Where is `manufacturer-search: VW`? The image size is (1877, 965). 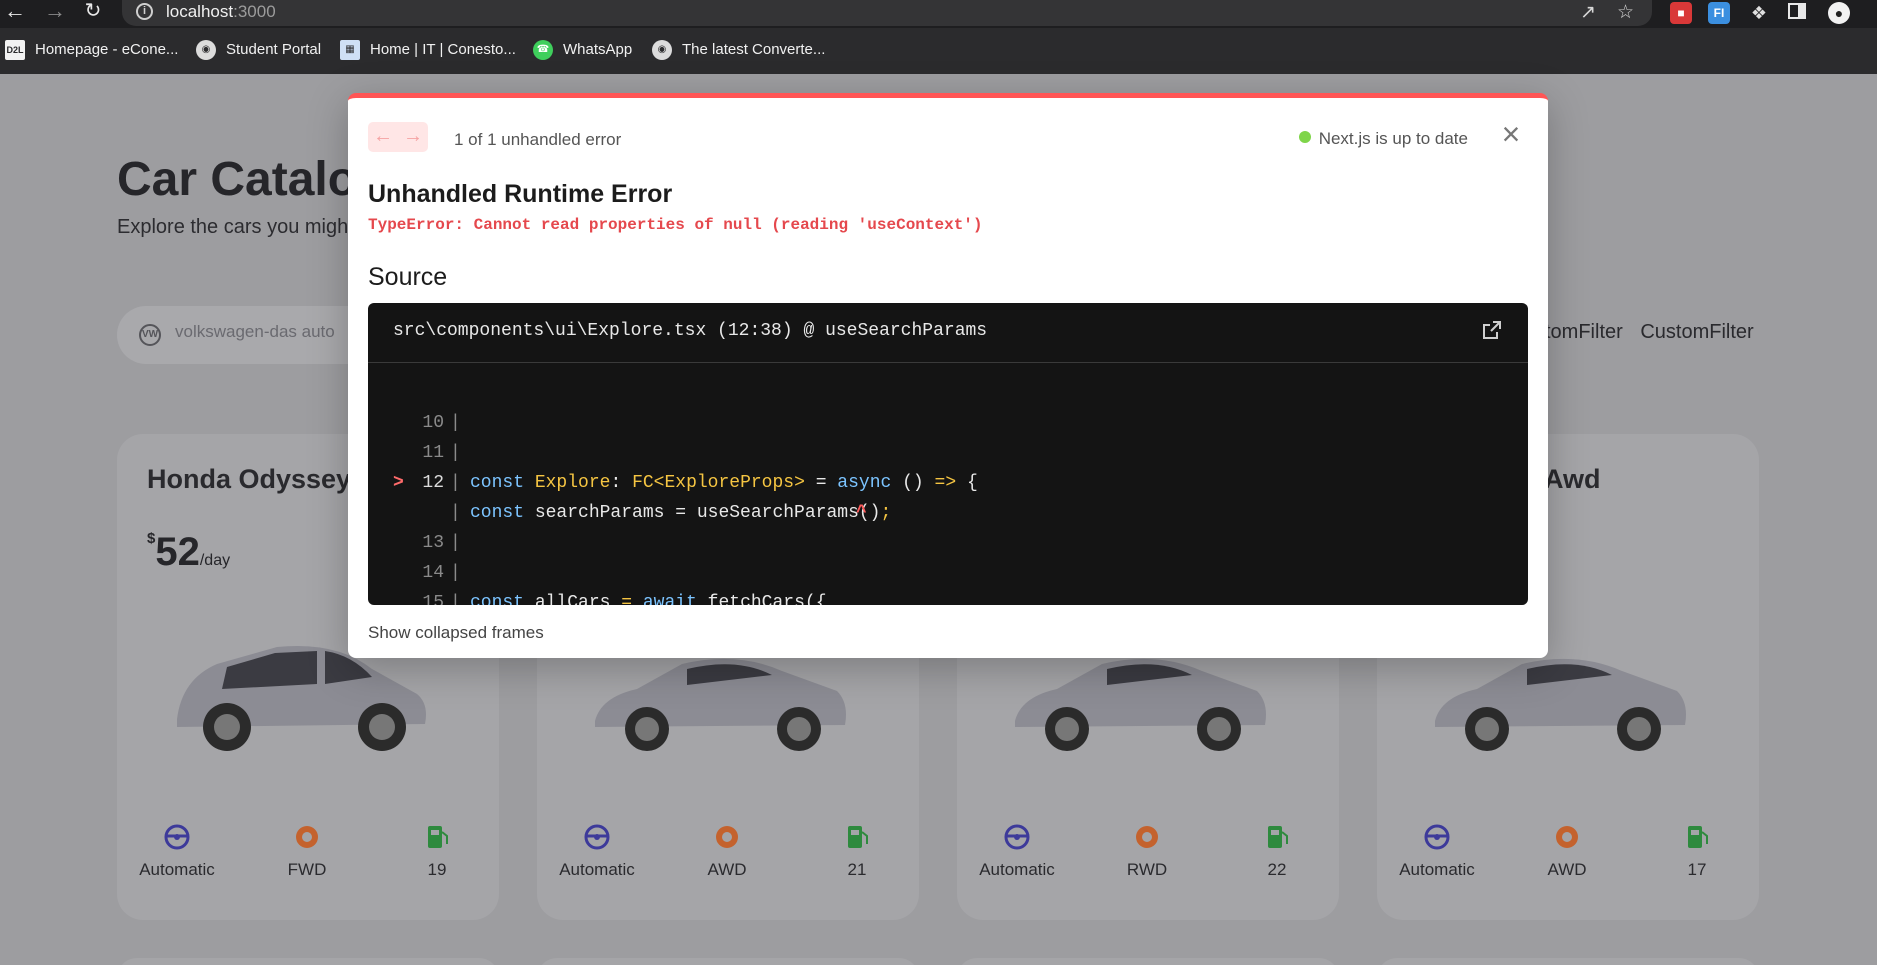 manufacturer-search: VW is located at coordinates (247, 335).